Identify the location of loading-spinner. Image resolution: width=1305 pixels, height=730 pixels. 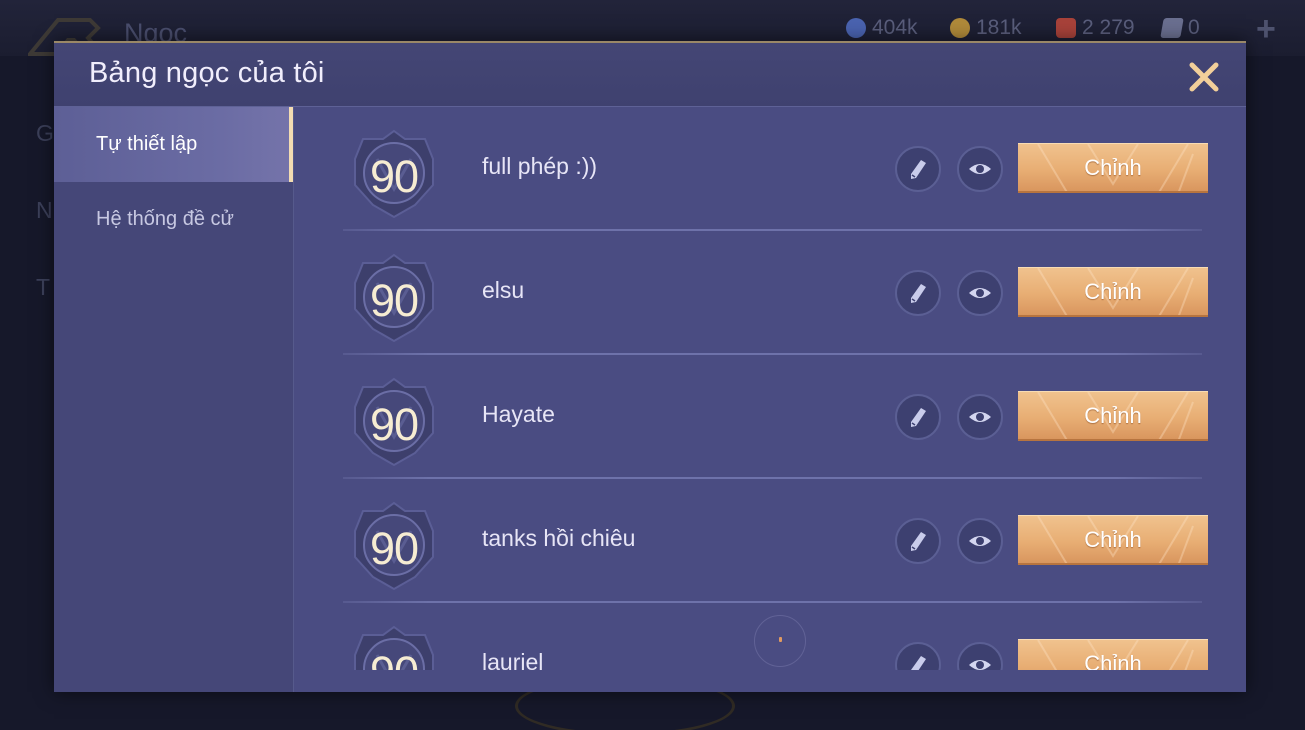
(780, 641).